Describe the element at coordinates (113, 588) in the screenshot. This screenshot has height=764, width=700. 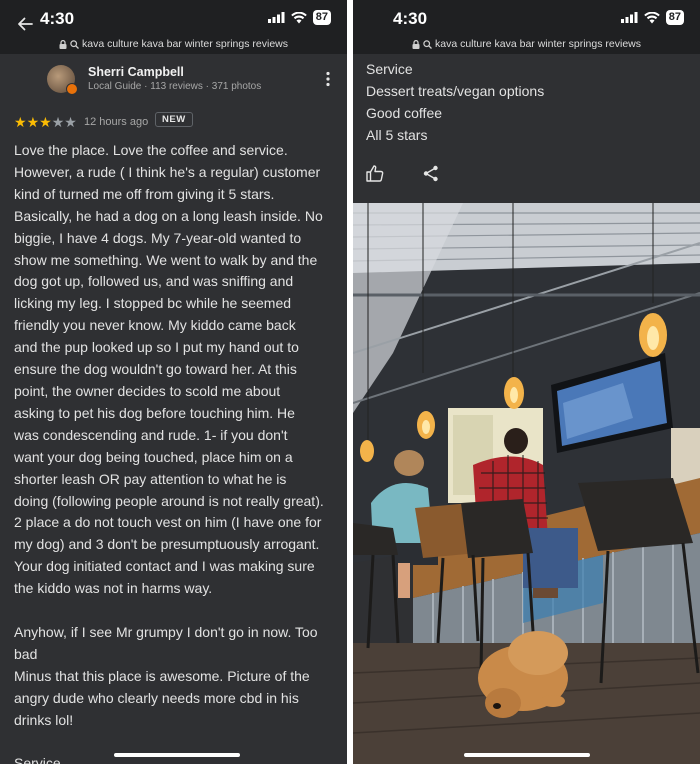
I see `review-line: the kiddo was not in harms way.` at that location.